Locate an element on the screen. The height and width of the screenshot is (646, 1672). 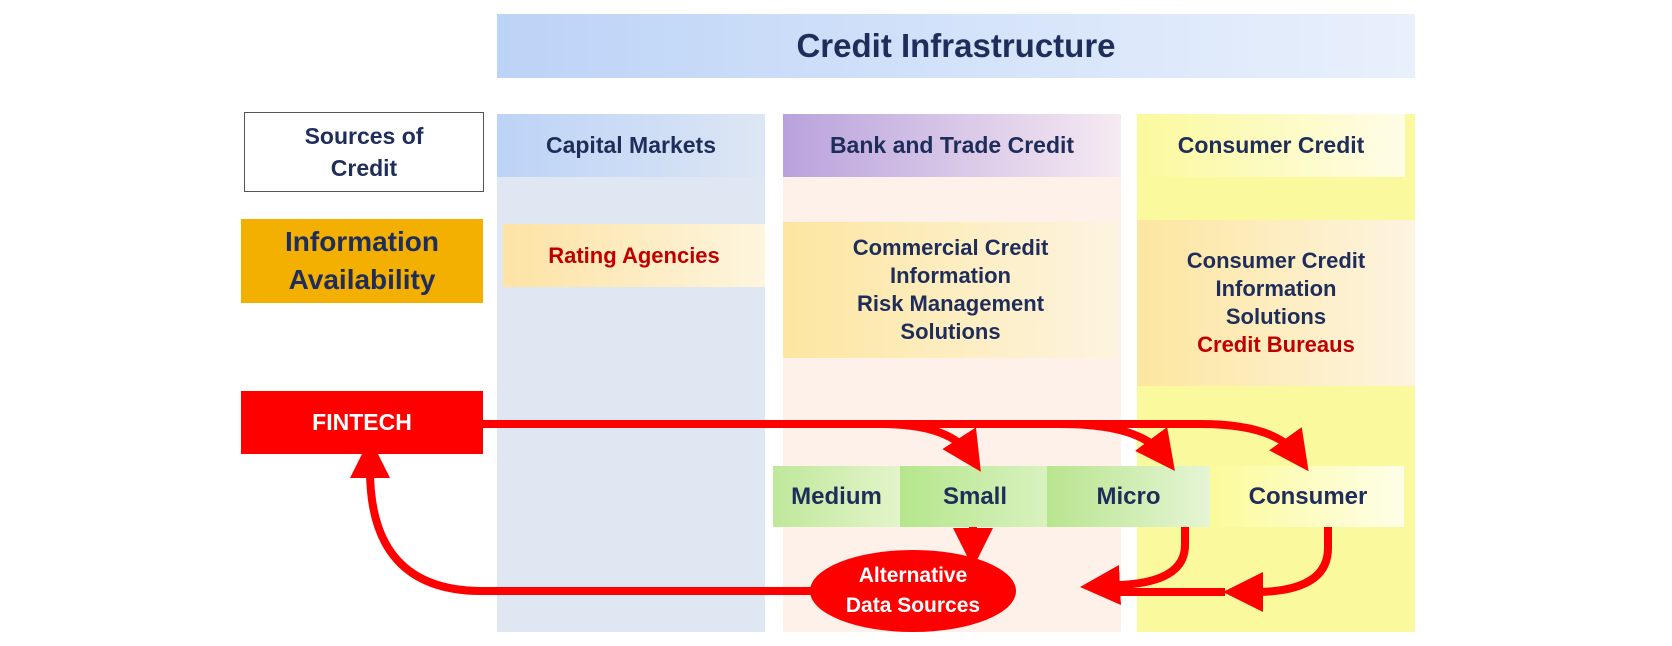
alternative-data-sources-label: Alternative Data Sources is located at coordinates (913, 591).